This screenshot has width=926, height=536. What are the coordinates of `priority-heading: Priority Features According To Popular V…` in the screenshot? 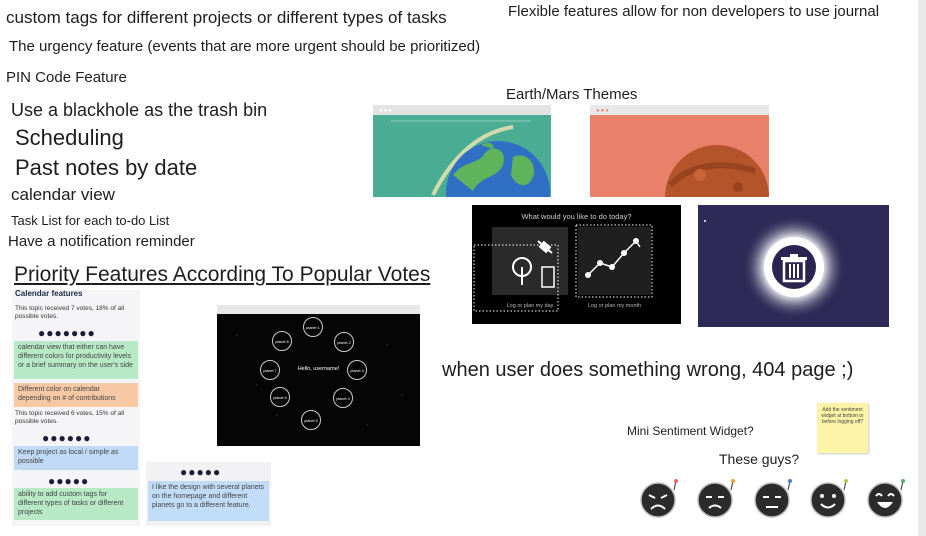 It's located at (222, 274).